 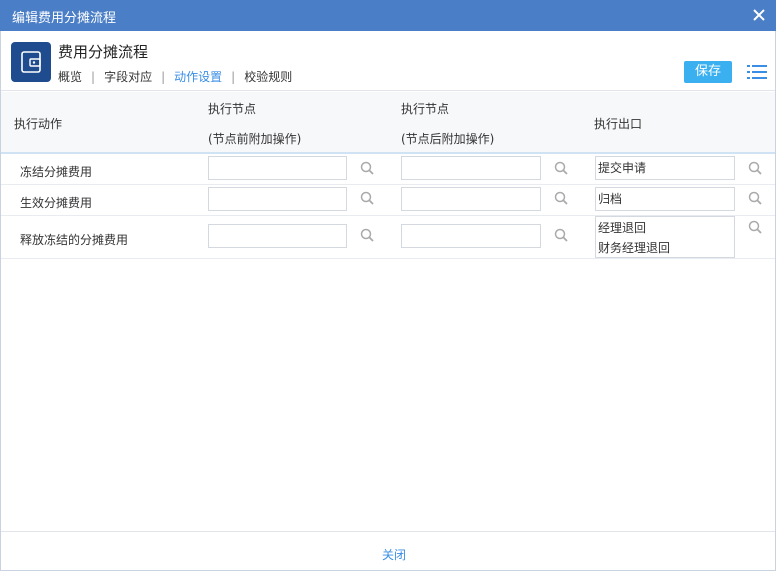 I want to click on table-row: 生效分摊费用 归档, so click(x=388, y=200).